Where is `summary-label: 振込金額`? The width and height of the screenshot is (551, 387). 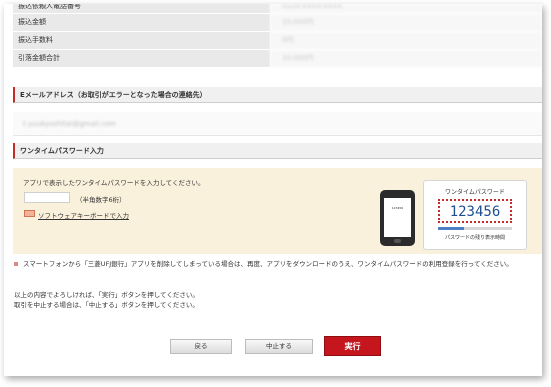 summary-label: 振込金額 is located at coordinates (141, 22).